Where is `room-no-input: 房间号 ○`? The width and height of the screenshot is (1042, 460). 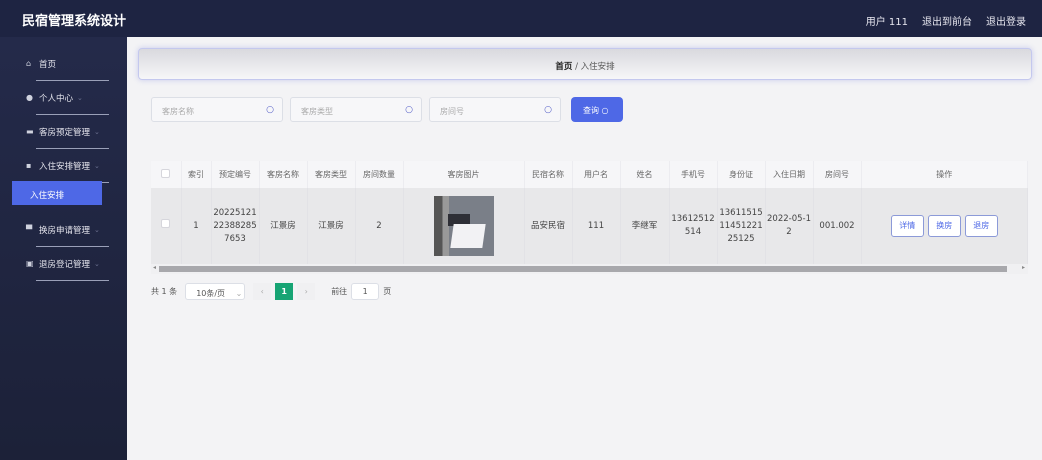
room-no-input: 房间号 ○ is located at coordinates (495, 109).